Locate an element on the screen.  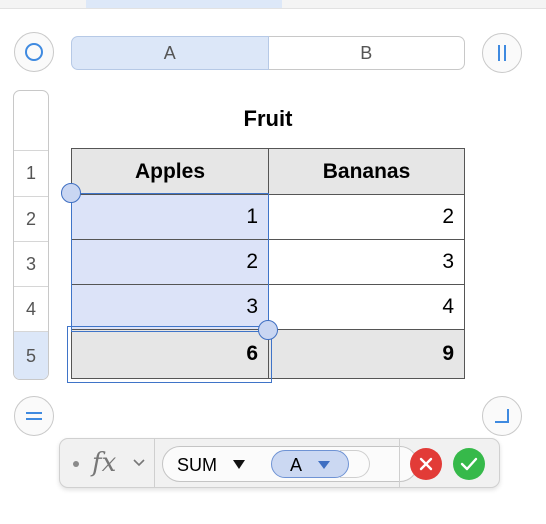
column-header-bar: A B is located at coordinates (268, 53).